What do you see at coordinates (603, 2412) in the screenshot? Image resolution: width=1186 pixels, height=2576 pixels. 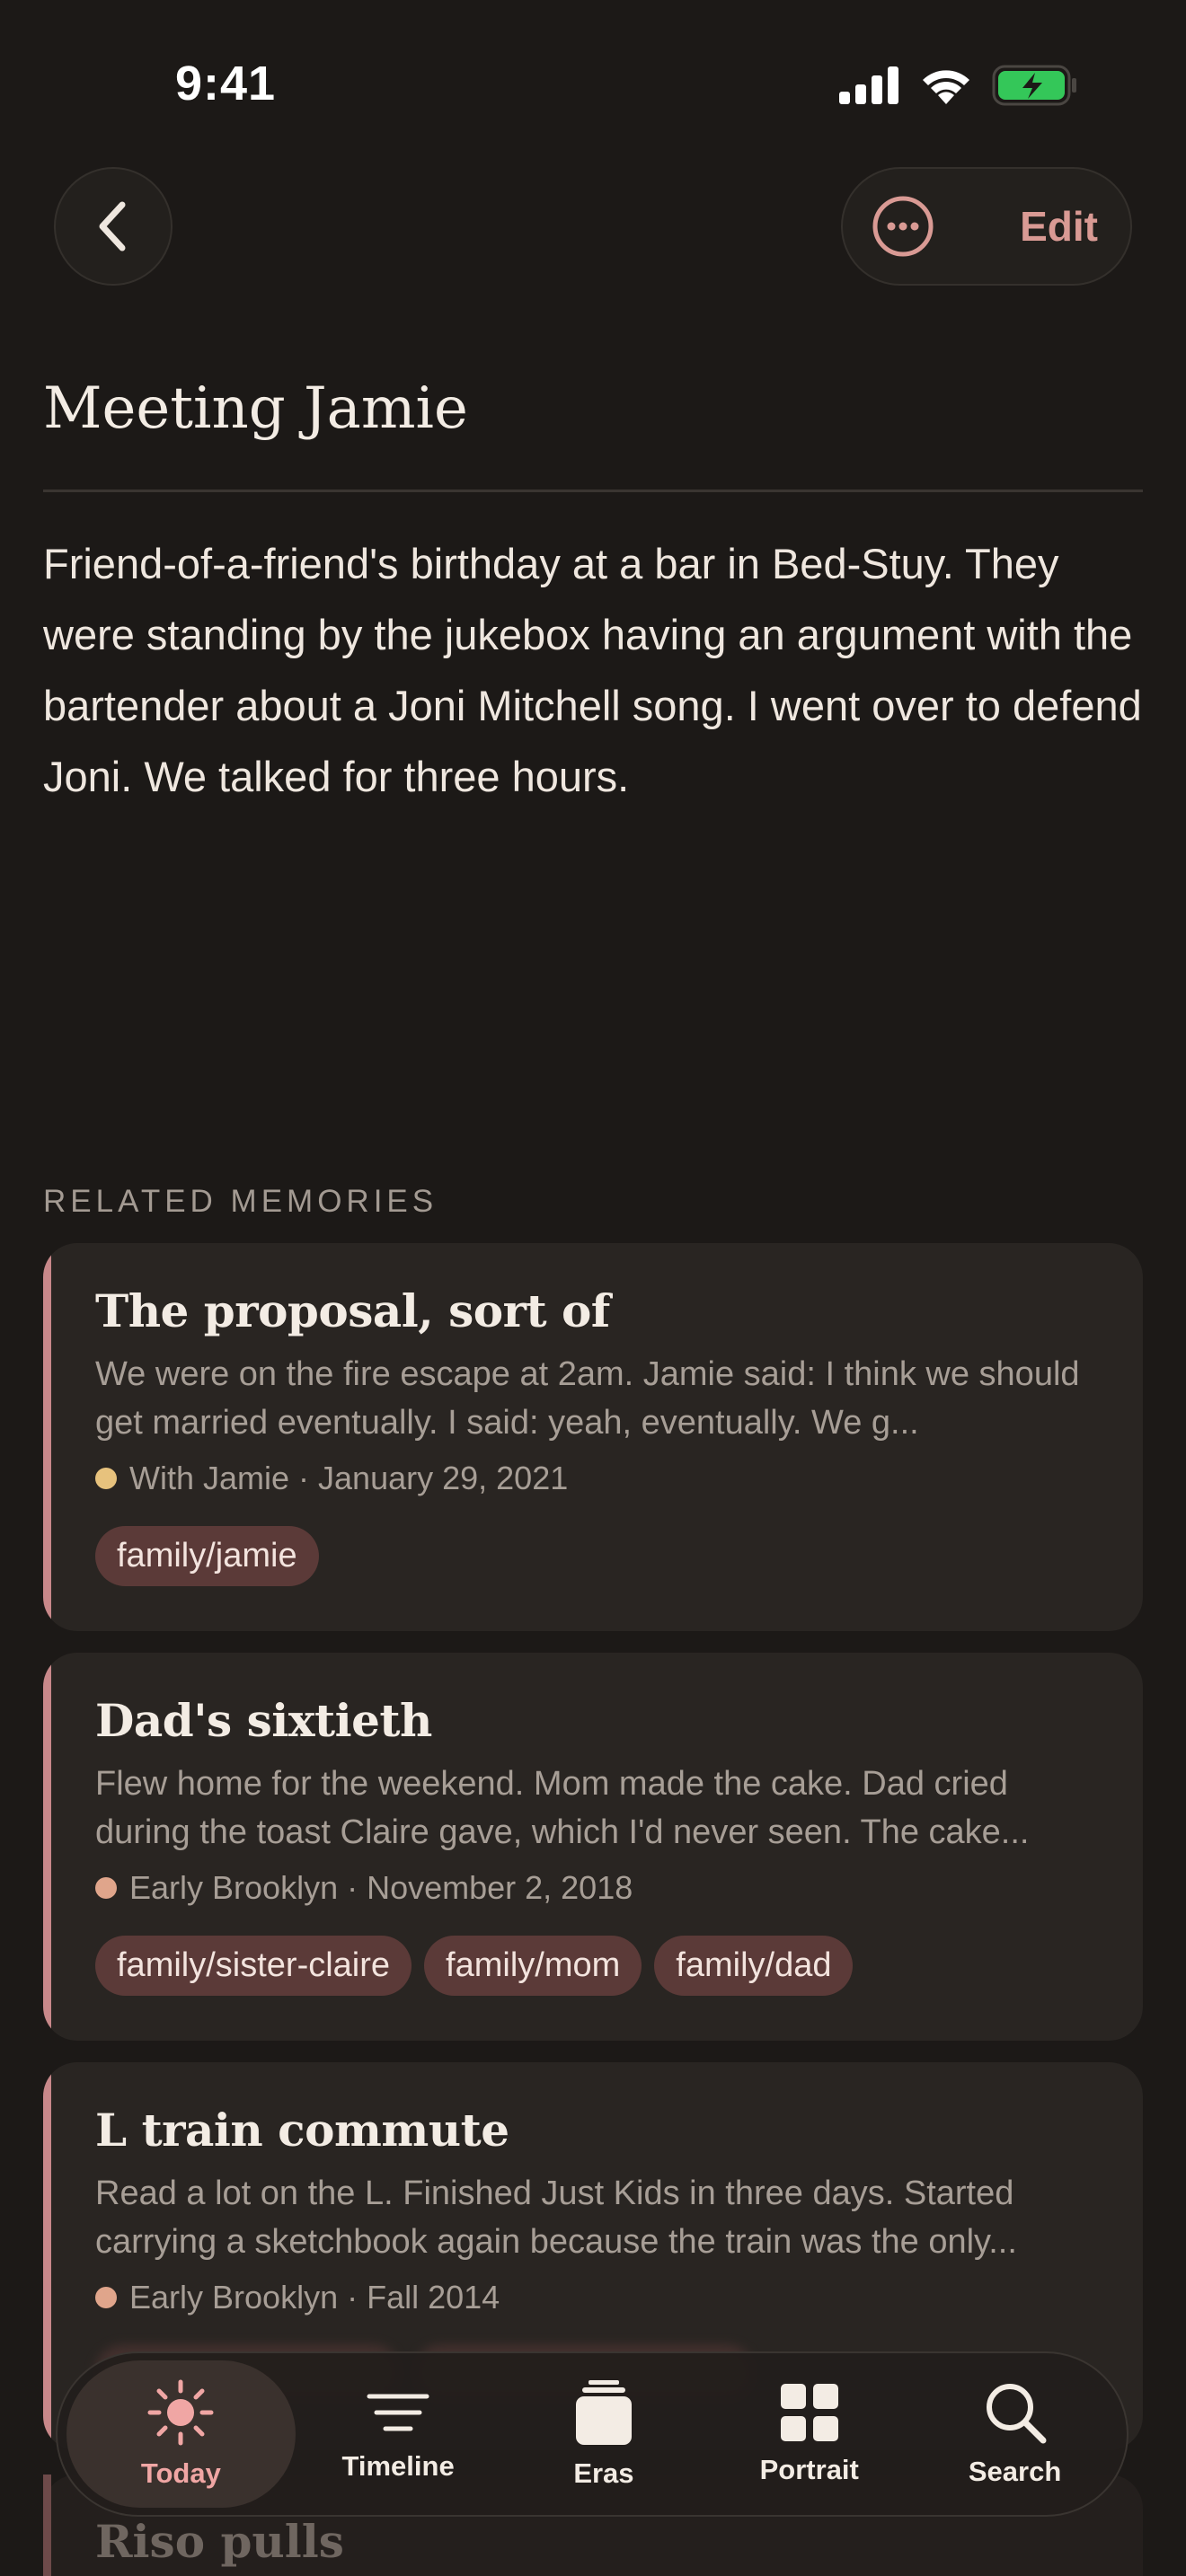 I see `eras-icon` at bounding box center [603, 2412].